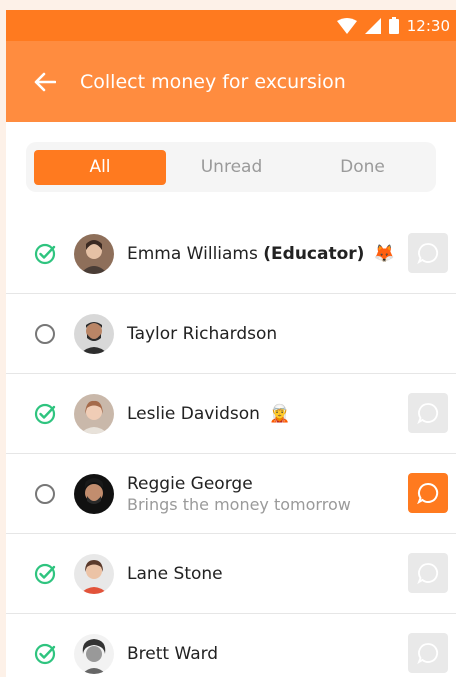 The image size is (456, 677). Describe the element at coordinates (231, 25) in the screenshot. I see `status-bar: 12:30` at that location.